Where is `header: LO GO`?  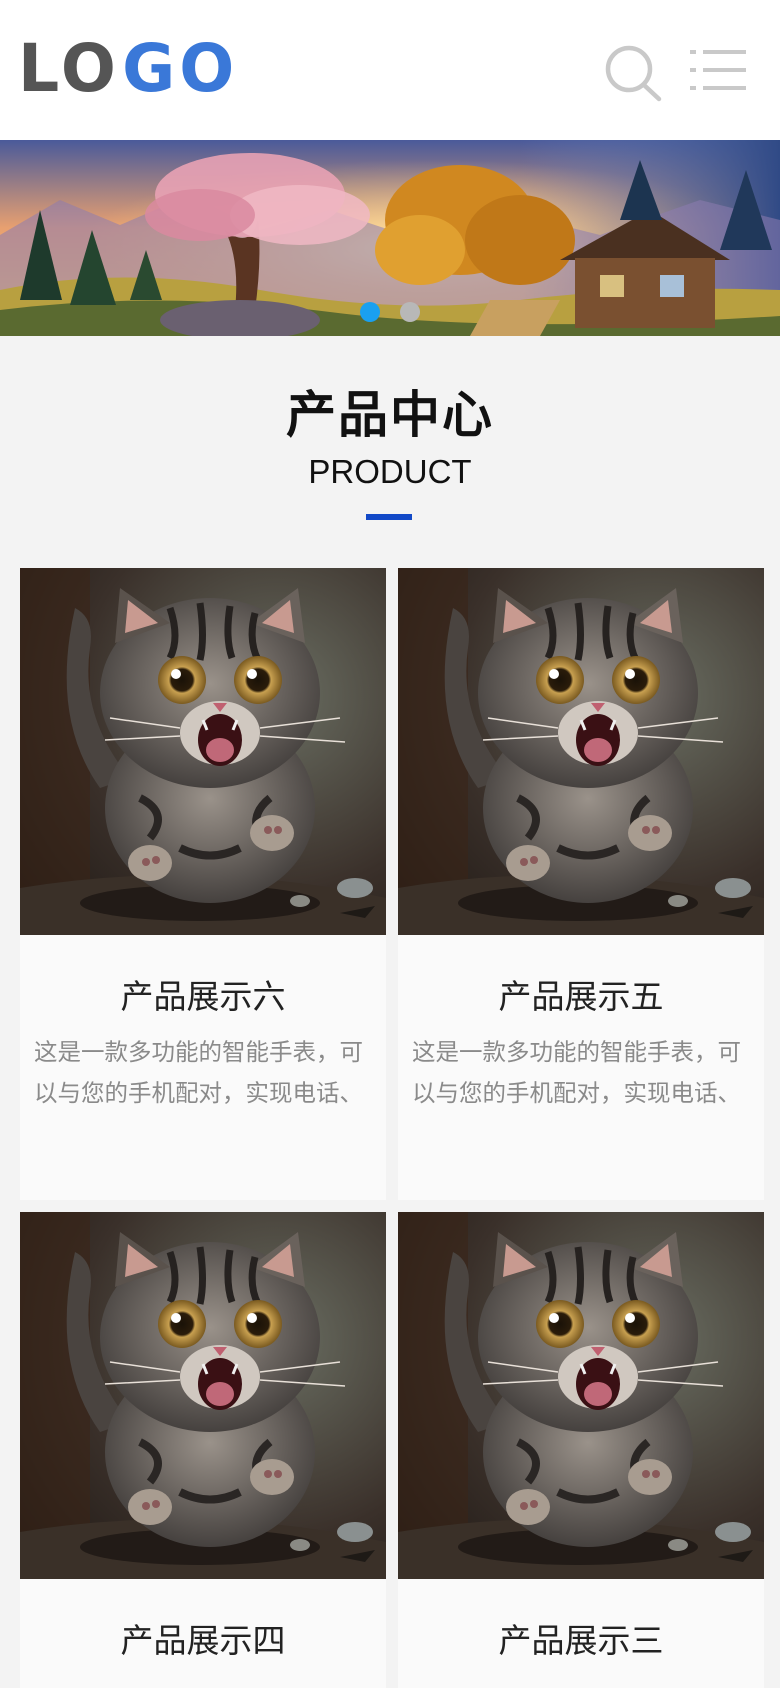 header: LO GO is located at coordinates (390, 70).